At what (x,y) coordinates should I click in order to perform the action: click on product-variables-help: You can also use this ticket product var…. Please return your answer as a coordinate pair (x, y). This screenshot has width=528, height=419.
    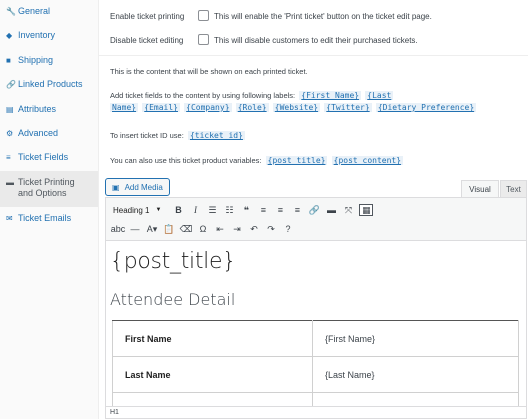
    Looking at the image, I should click on (257, 161).